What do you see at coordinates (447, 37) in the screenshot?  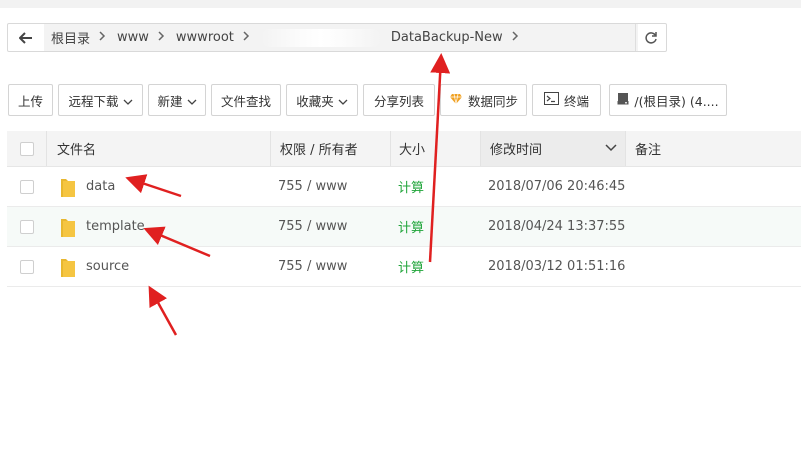 I see `breadcrumb-current: DataBackup-New` at bounding box center [447, 37].